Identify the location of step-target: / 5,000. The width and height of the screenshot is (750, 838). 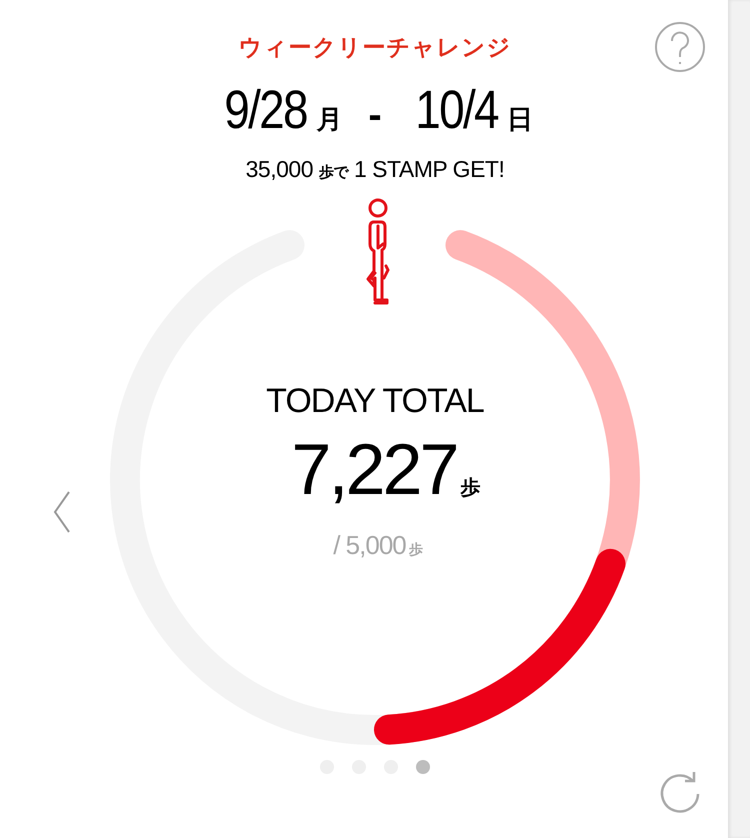
(369, 545).